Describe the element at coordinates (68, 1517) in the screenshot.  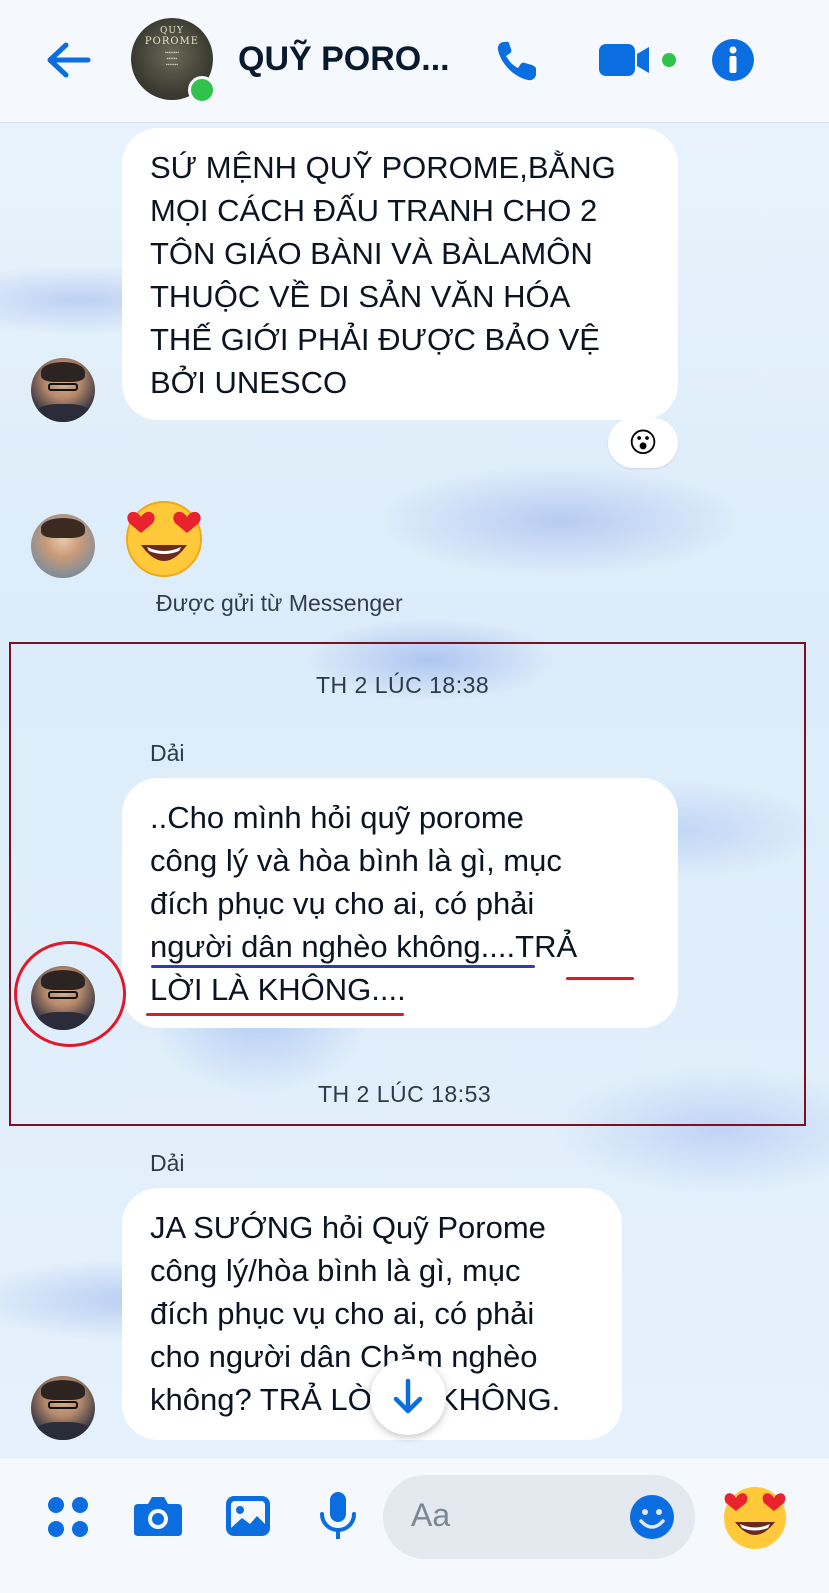
I see `apps-grid-icon` at that location.